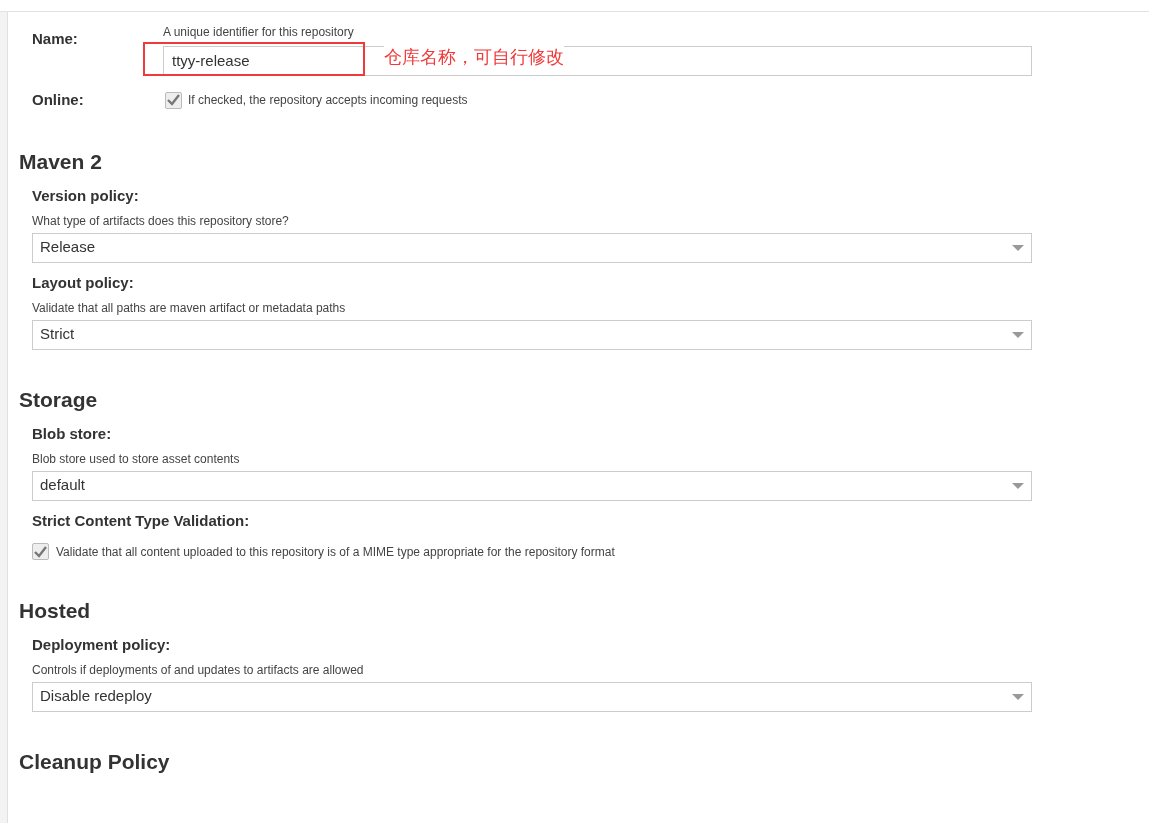  What do you see at coordinates (102, 644) in the screenshot?
I see `field-label: Deployment policy:` at bounding box center [102, 644].